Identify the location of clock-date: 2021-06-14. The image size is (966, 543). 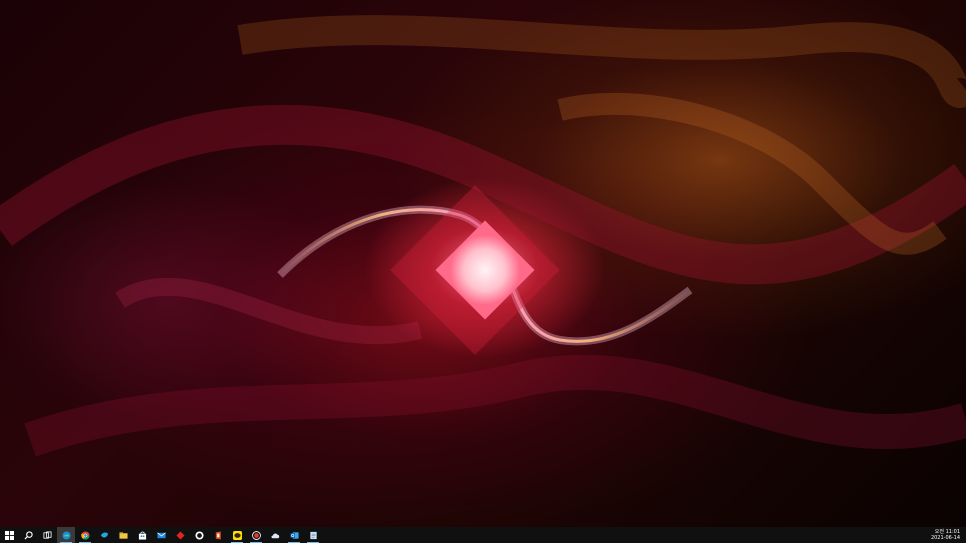
(945, 538).